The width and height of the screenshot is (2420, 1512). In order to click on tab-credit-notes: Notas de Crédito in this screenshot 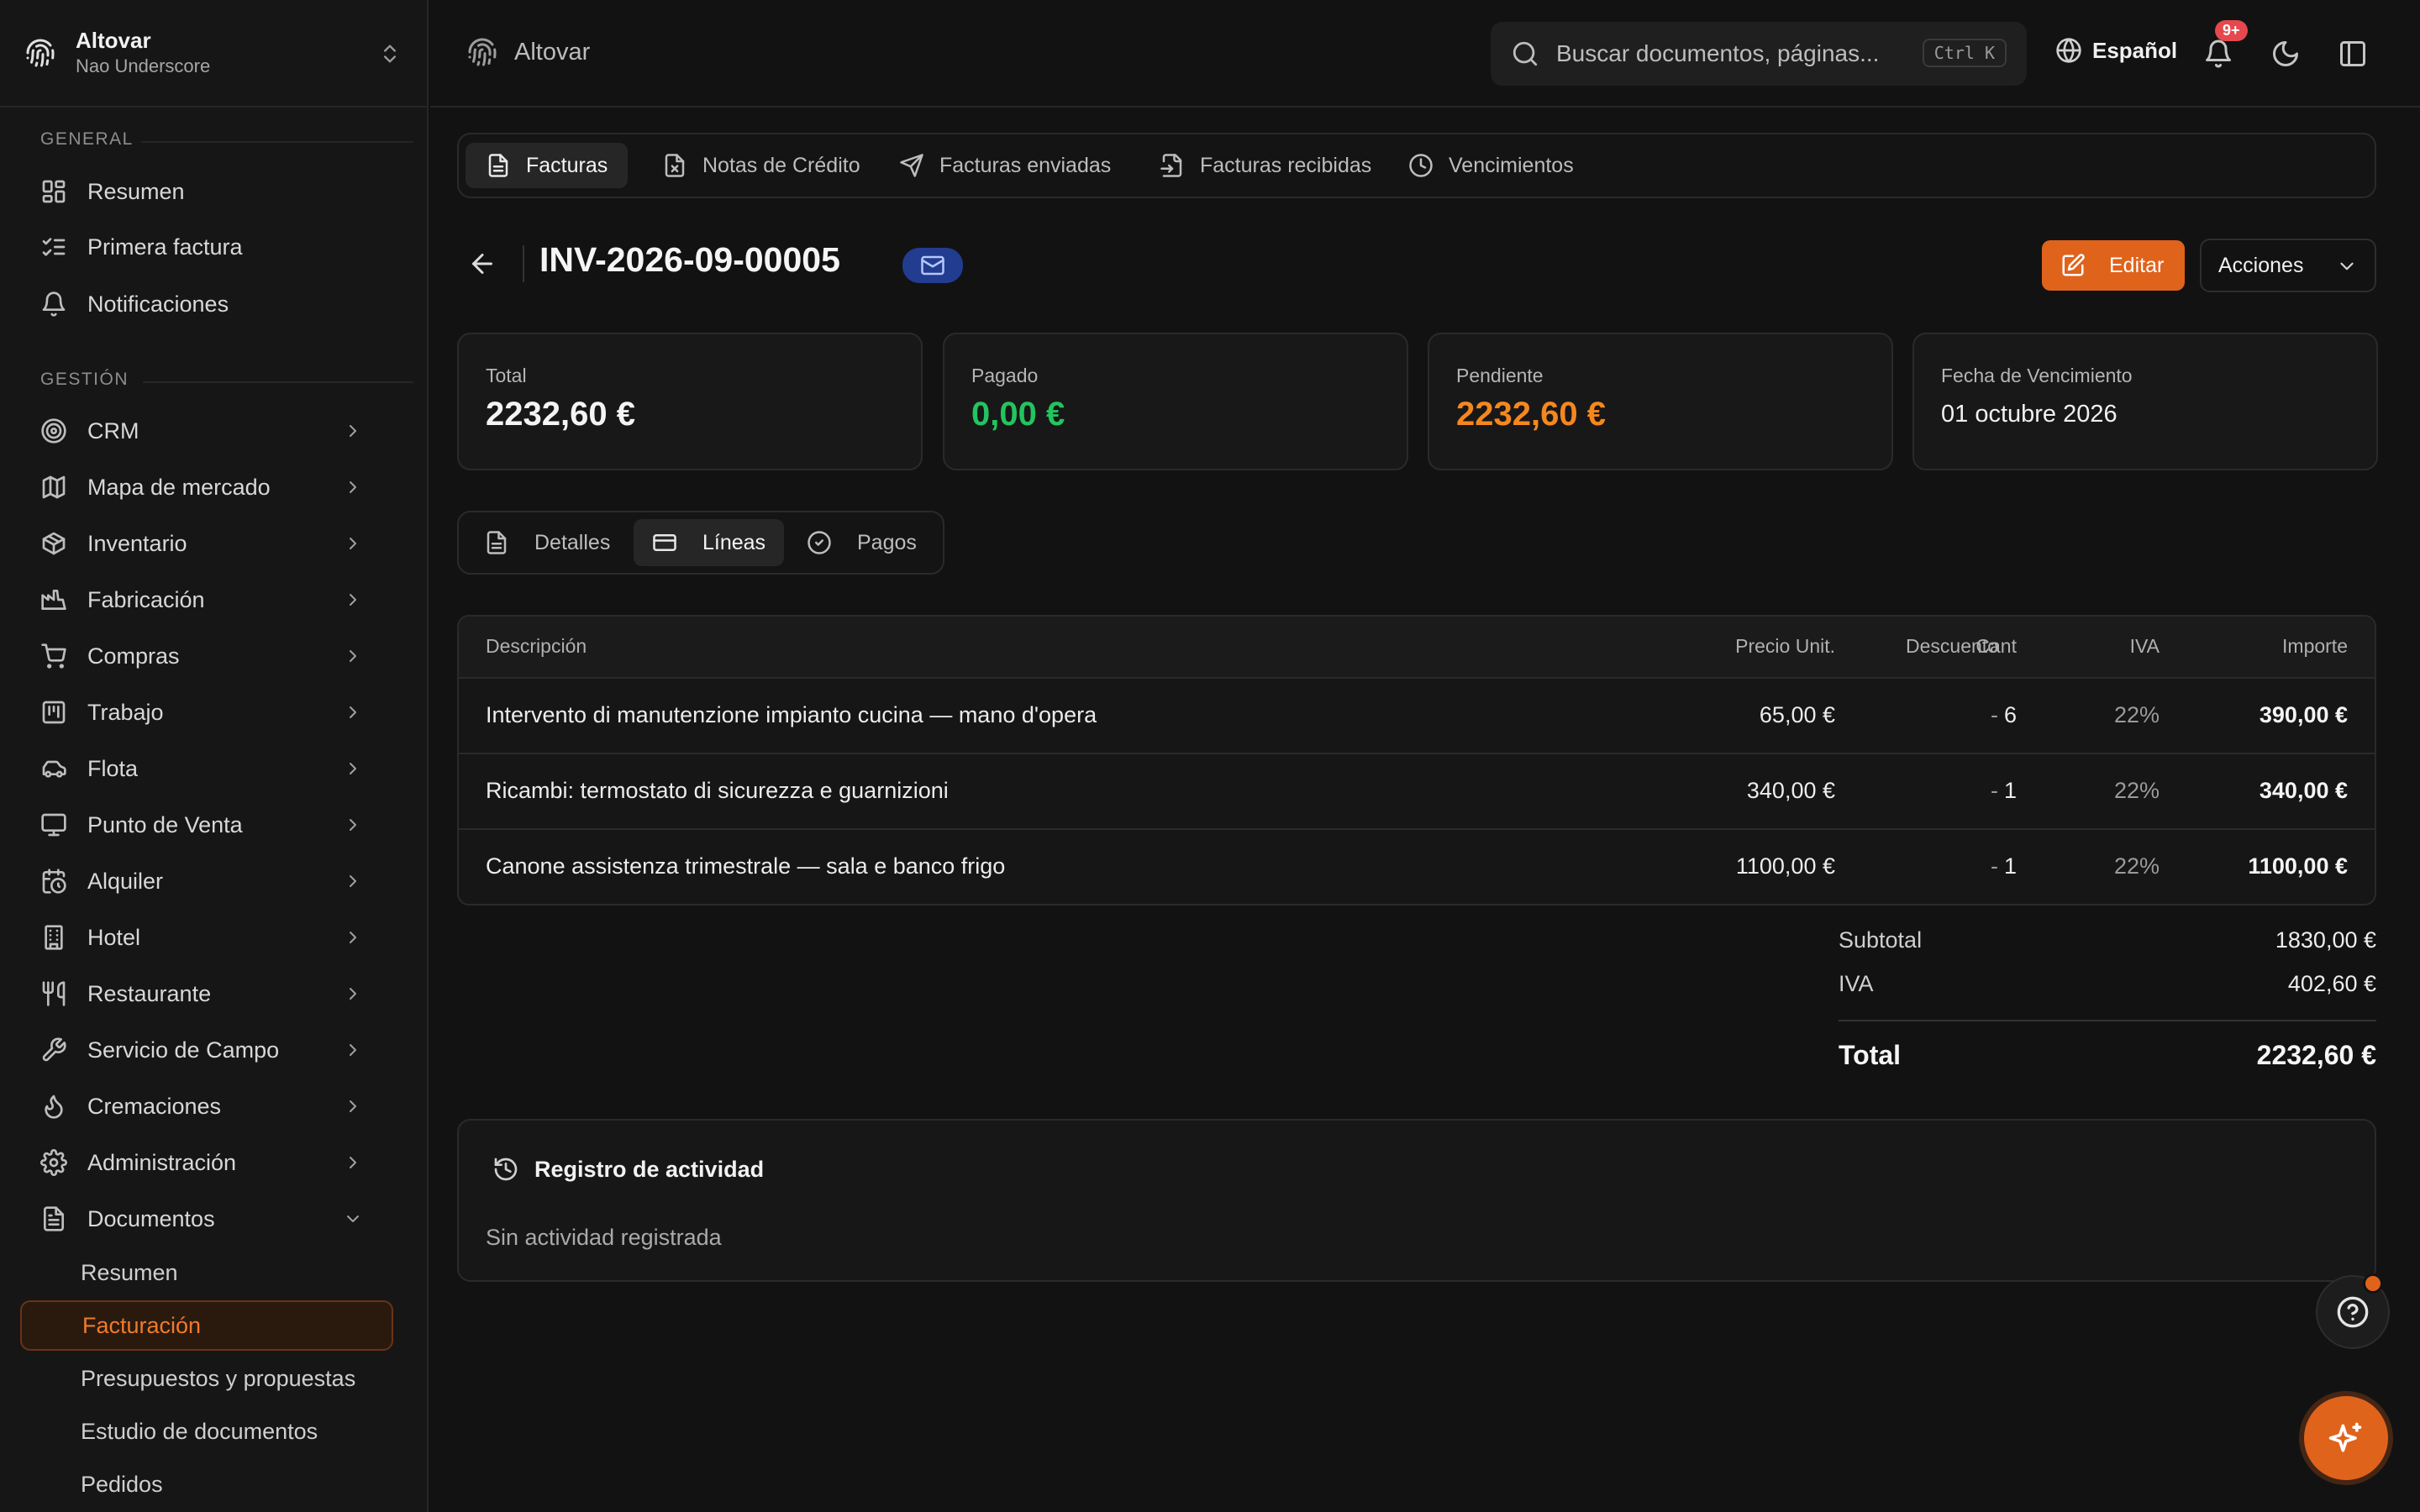, I will do `click(762, 165)`.